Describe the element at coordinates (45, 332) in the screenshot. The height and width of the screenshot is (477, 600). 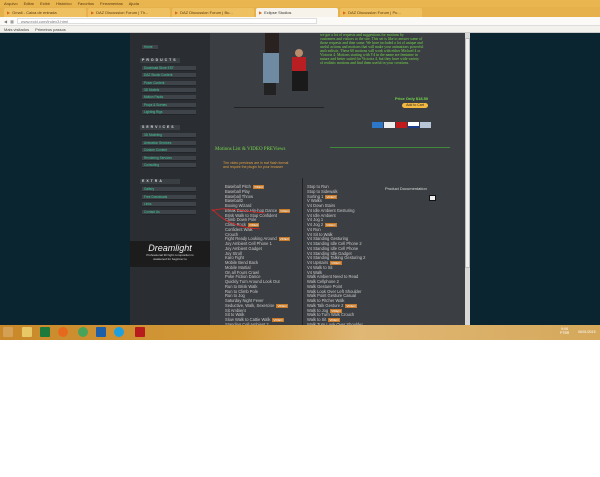
I see `excel-icon` at that location.